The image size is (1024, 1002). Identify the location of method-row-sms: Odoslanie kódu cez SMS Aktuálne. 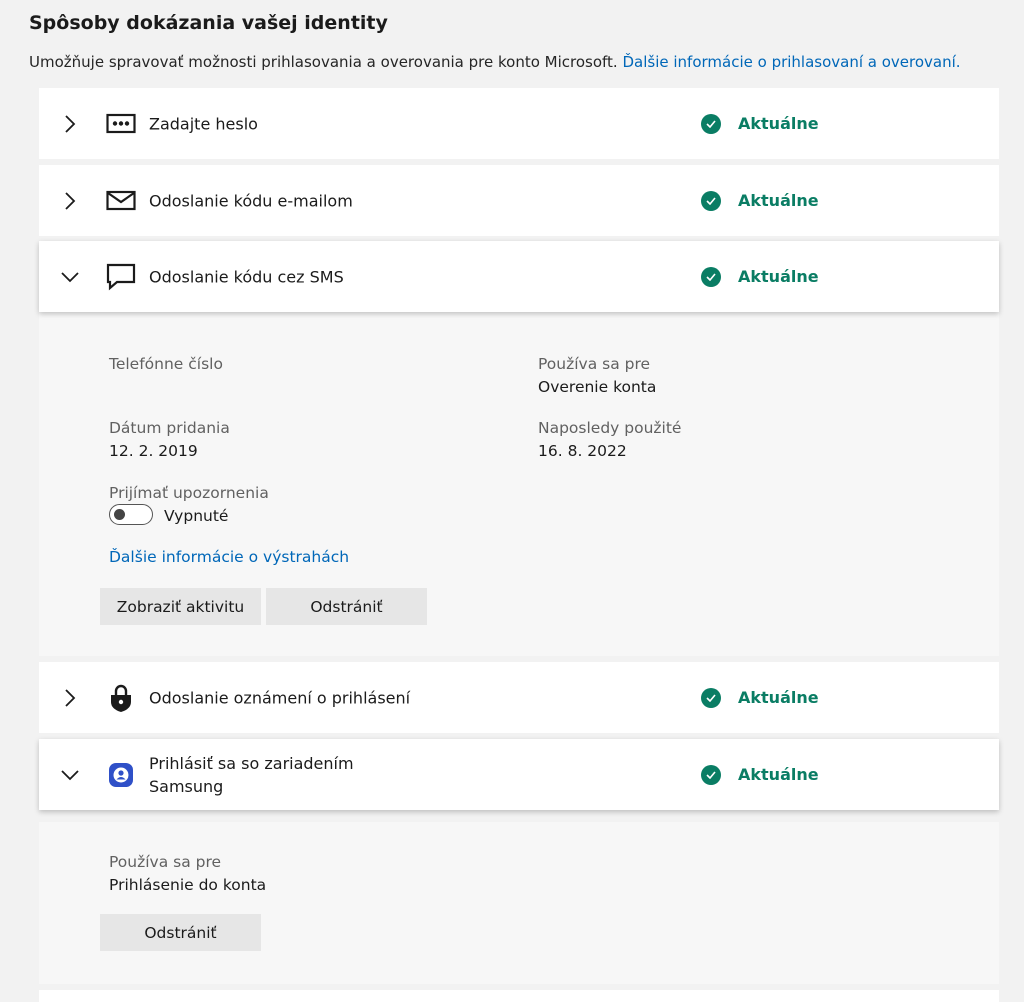
(519, 276).